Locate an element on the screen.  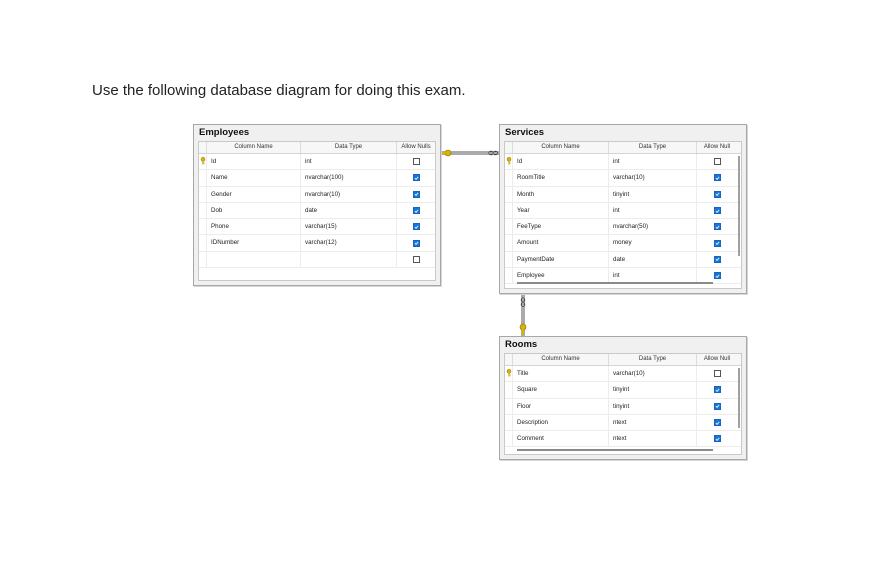
table-row: Dob date is located at coordinates (317, 211).